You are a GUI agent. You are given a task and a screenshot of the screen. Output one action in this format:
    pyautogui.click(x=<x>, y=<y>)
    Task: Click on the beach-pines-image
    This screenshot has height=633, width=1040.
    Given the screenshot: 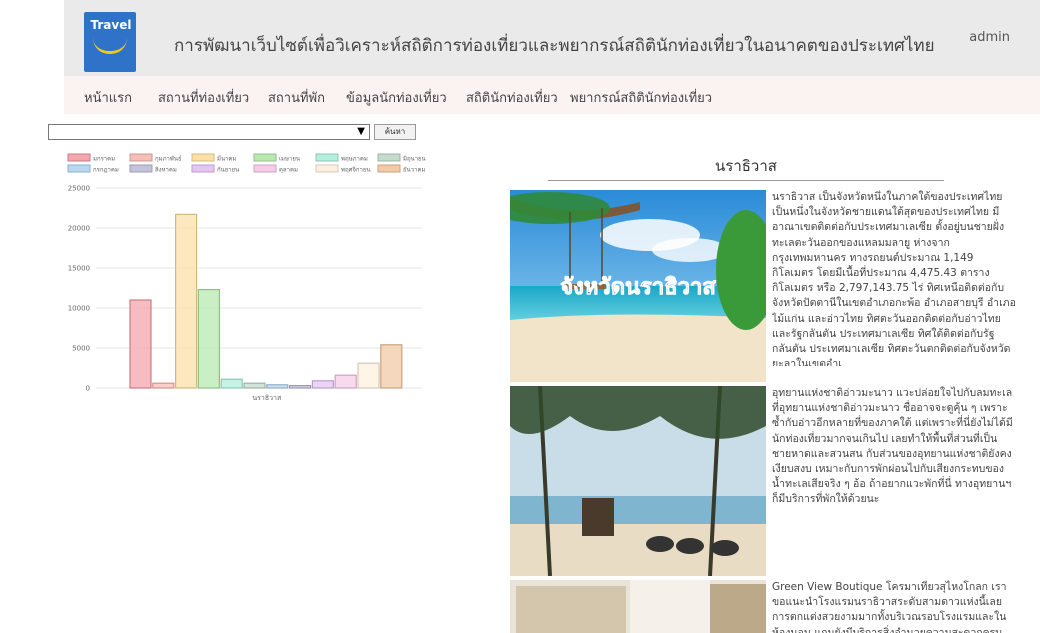 What is the action you would take?
    pyautogui.click(x=638, y=481)
    